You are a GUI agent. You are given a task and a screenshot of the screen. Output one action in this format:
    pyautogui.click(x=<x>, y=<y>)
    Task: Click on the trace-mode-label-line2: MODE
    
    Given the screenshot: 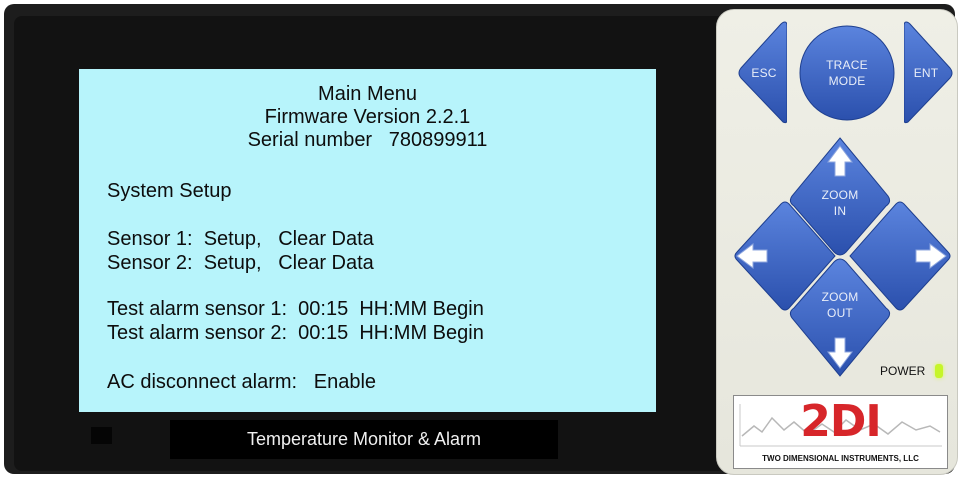 What is the action you would take?
    pyautogui.click(x=847, y=81)
    